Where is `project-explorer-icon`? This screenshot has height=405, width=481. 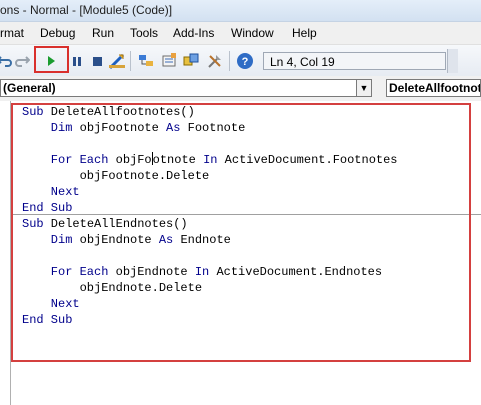 project-explorer-icon is located at coordinates (146, 61).